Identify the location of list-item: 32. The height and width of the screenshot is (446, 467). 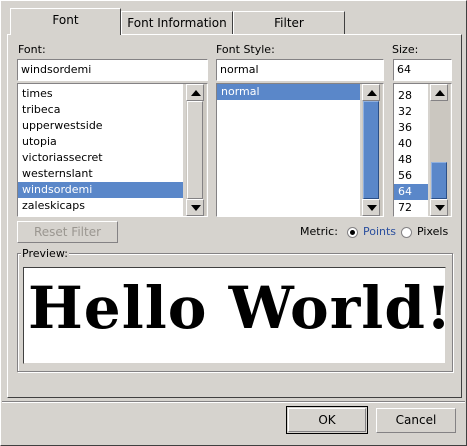
(411, 112).